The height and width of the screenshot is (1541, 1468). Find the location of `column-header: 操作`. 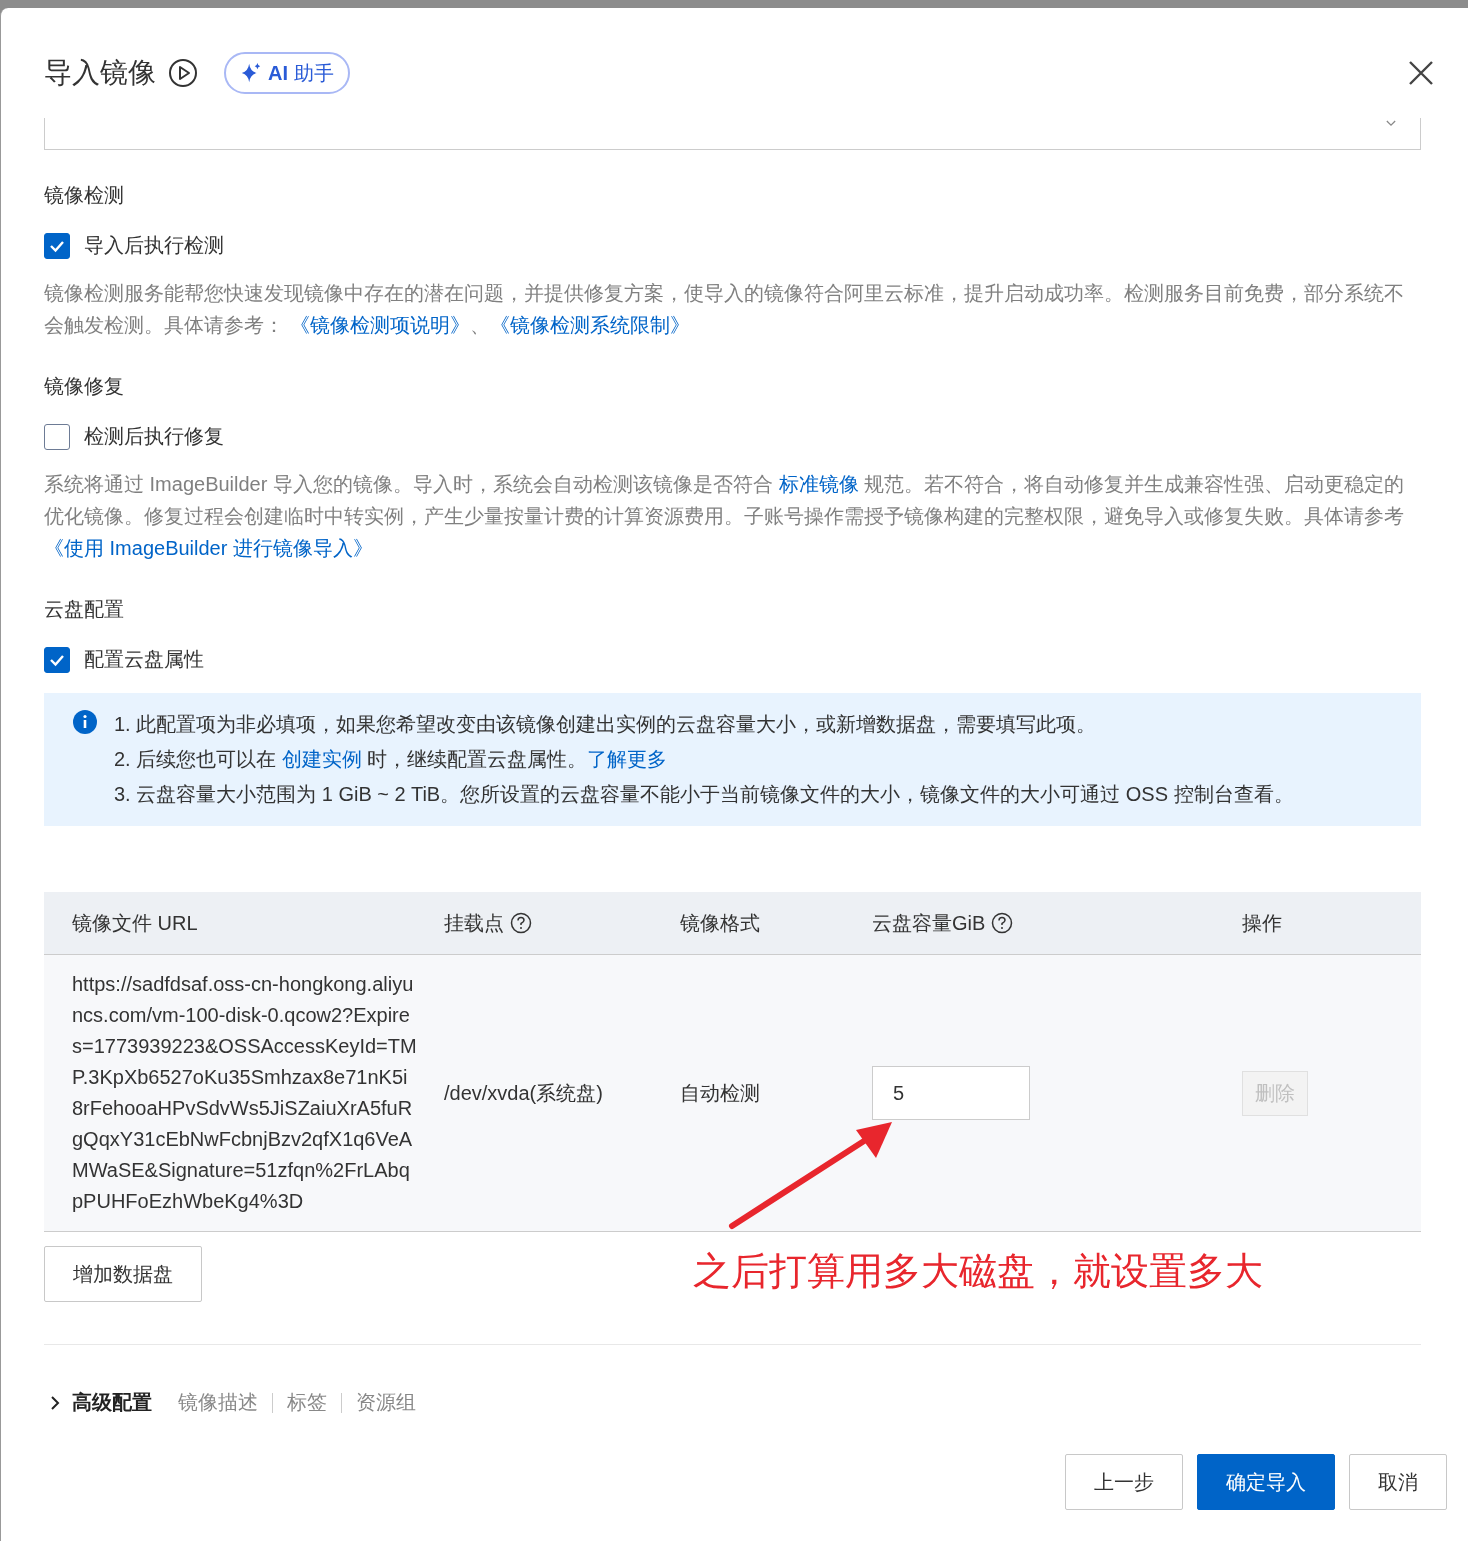

column-header: 操作 is located at coordinates (1262, 923).